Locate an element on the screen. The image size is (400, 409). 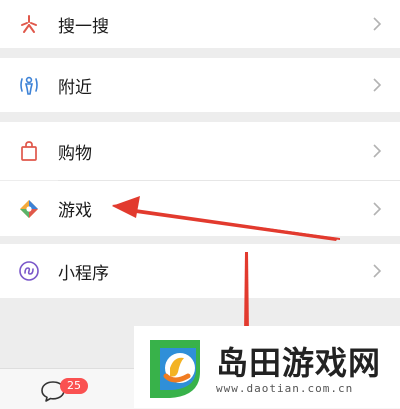
menu-item-nearby: 附近 is located at coordinates (200, 85).